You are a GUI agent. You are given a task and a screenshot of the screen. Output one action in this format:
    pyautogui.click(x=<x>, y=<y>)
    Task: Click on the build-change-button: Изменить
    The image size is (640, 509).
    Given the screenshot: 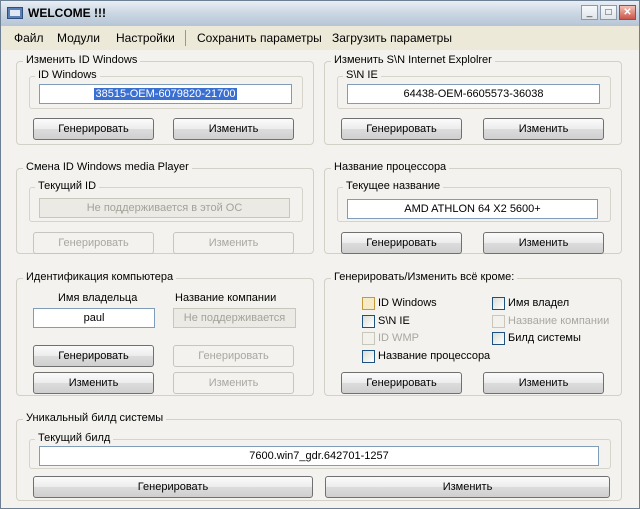 What is the action you would take?
    pyautogui.click(x=467, y=487)
    